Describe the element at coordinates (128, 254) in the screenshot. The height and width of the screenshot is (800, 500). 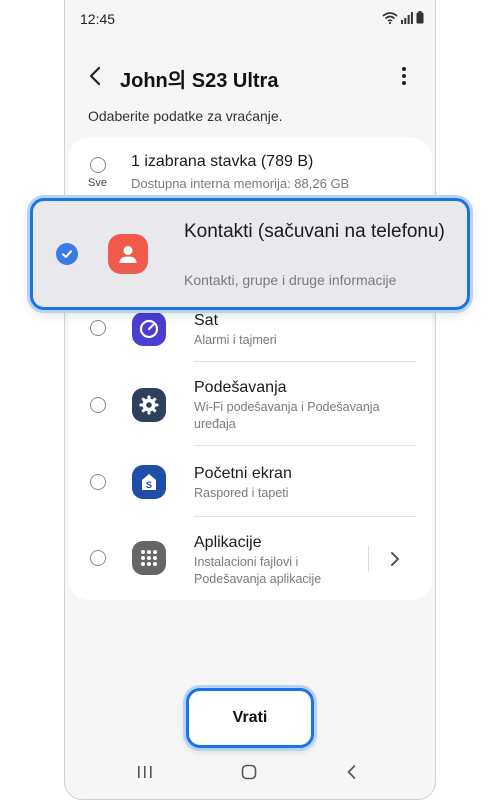
I see `contacts-icon` at that location.